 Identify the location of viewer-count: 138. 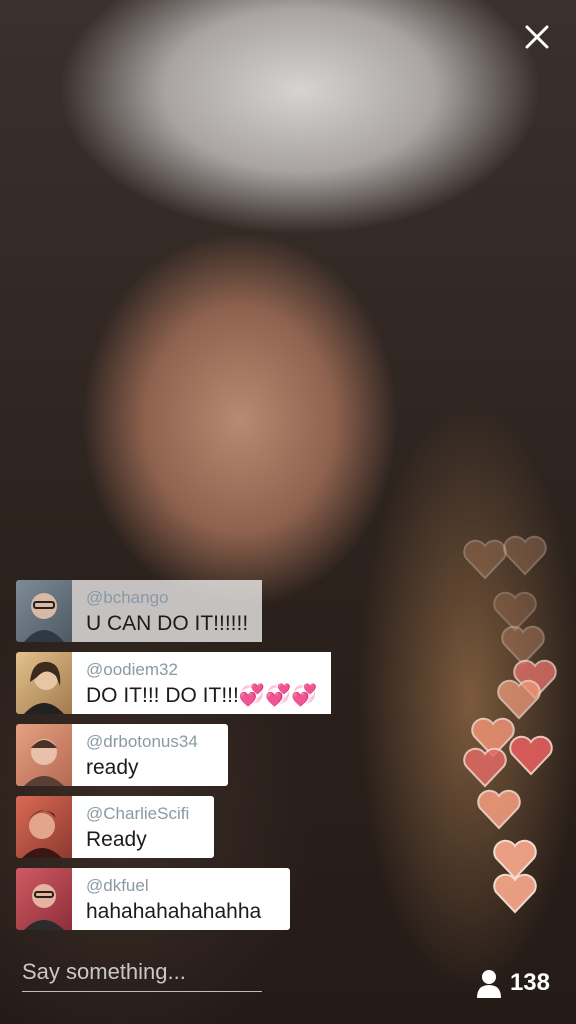
(513, 983).